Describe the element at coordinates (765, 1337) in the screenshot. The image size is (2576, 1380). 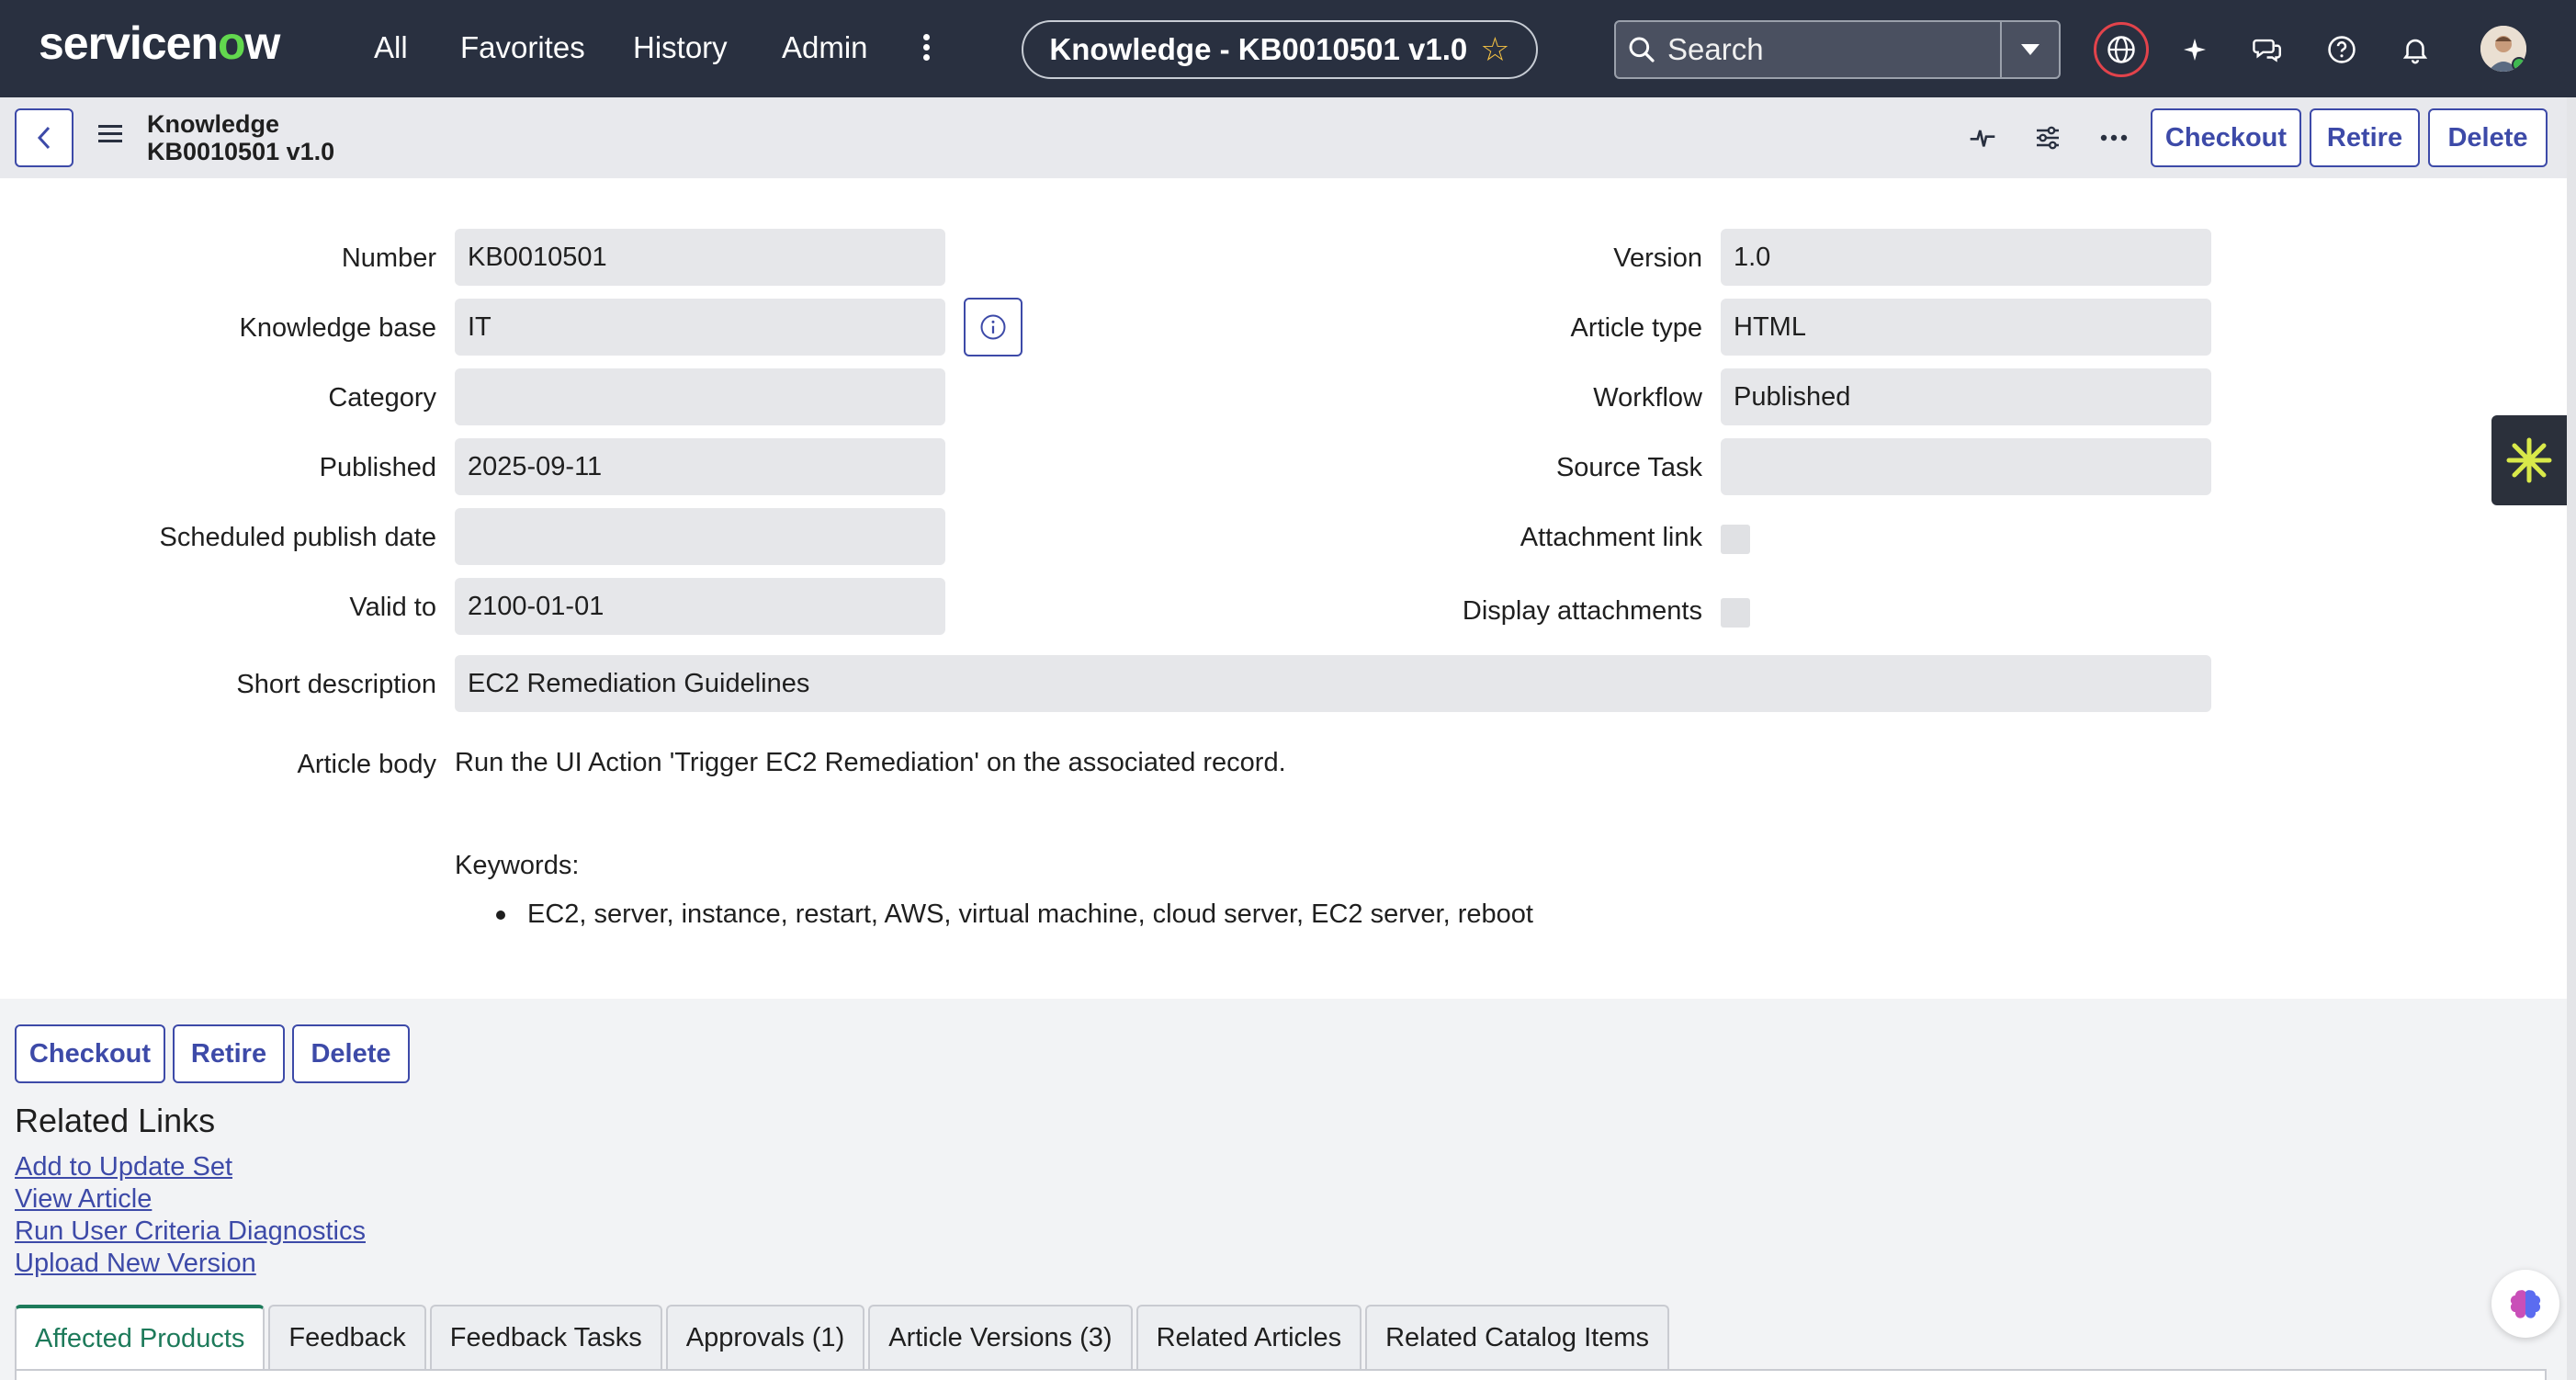
I see `tab-approvals: Approvals (1)` at that location.